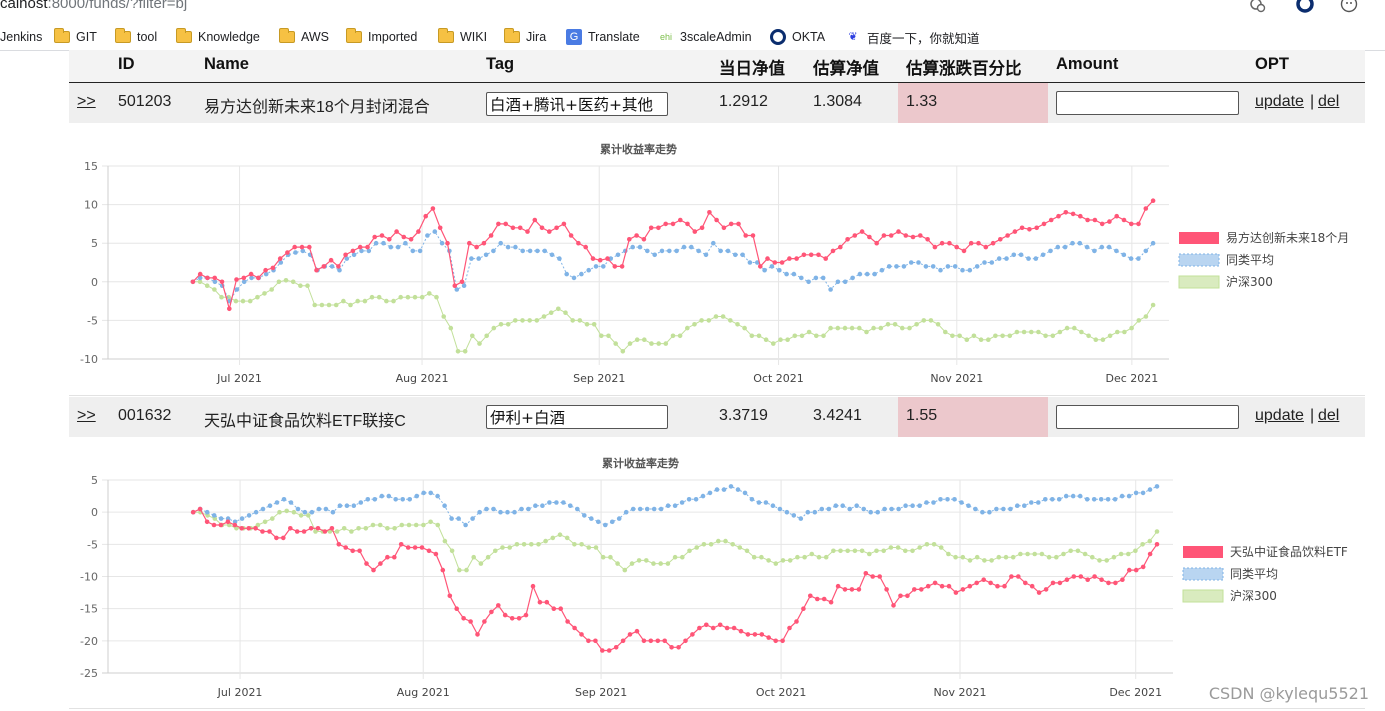 The height and width of the screenshot is (711, 1385). I want to click on bookmark-3scaleadmin: ehi 3scaleAdmin, so click(705, 37).